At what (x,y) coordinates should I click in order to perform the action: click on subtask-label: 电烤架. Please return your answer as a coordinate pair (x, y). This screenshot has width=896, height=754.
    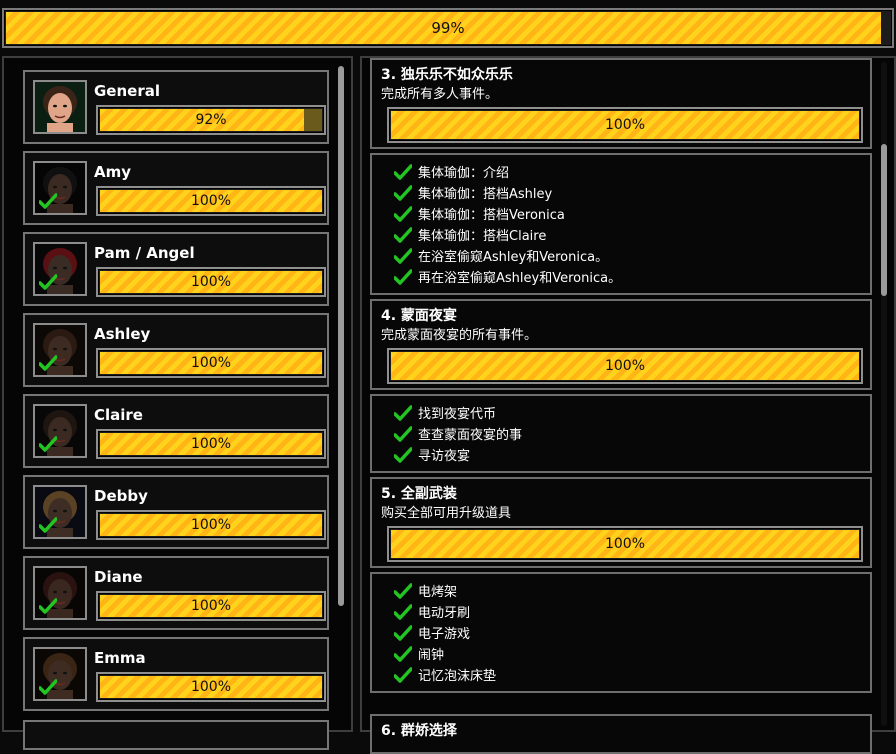
    Looking at the image, I should click on (438, 592).